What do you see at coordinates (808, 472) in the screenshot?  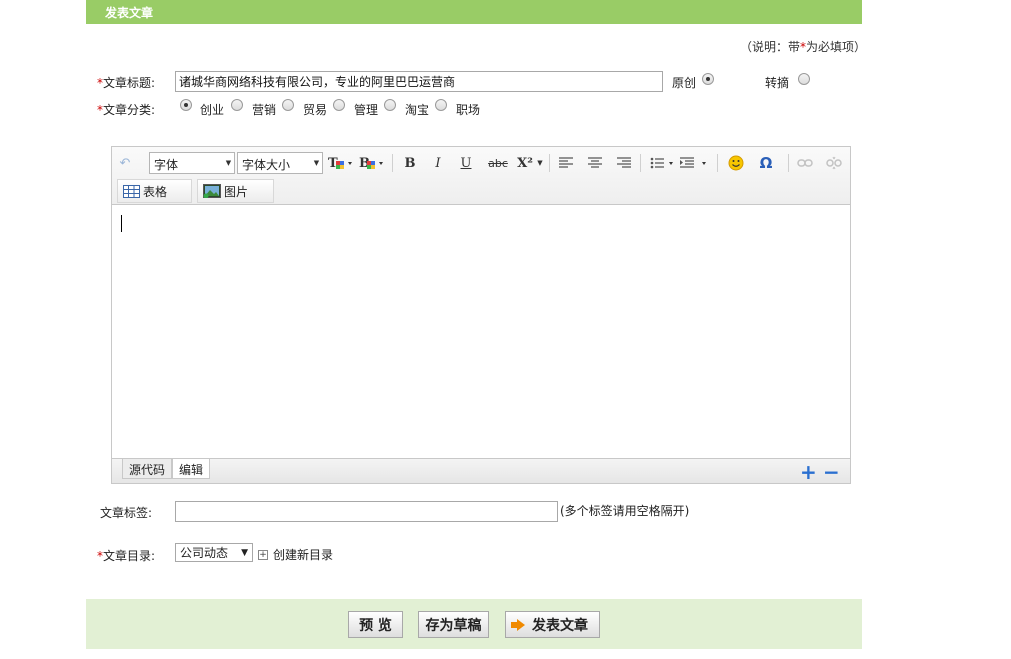 I see `enlarge-editor-icon: +` at bounding box center [808, 472].